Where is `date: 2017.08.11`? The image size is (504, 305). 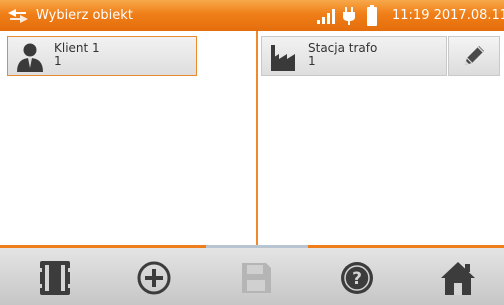
date: 2017.08.11 is located at coordinates (468, 15).